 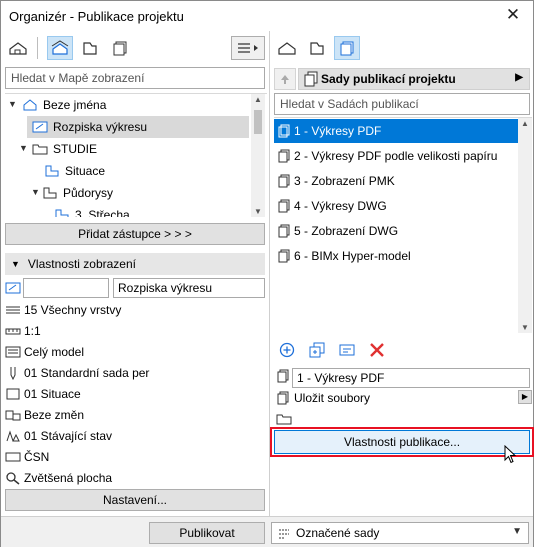 What do you see at coordinates (207, 533) in the screenshot?
I see `publish-button: Publikovat` at bounding box center [207, 533].